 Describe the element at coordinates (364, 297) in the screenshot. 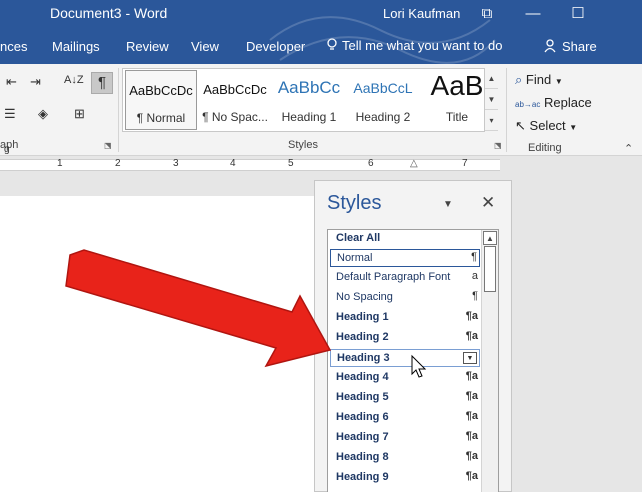

I see `style-item-label: No Spacing` at that location.